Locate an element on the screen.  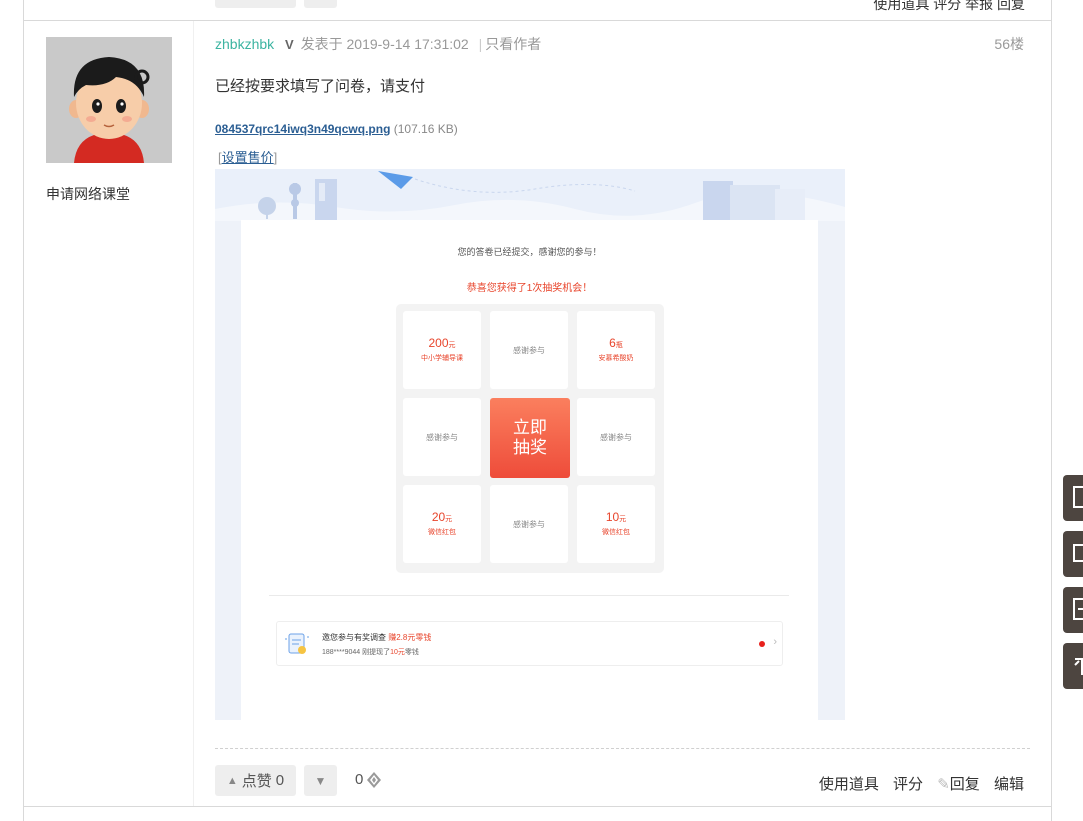
floating-edit-button is located at coordinates (1073, 498).